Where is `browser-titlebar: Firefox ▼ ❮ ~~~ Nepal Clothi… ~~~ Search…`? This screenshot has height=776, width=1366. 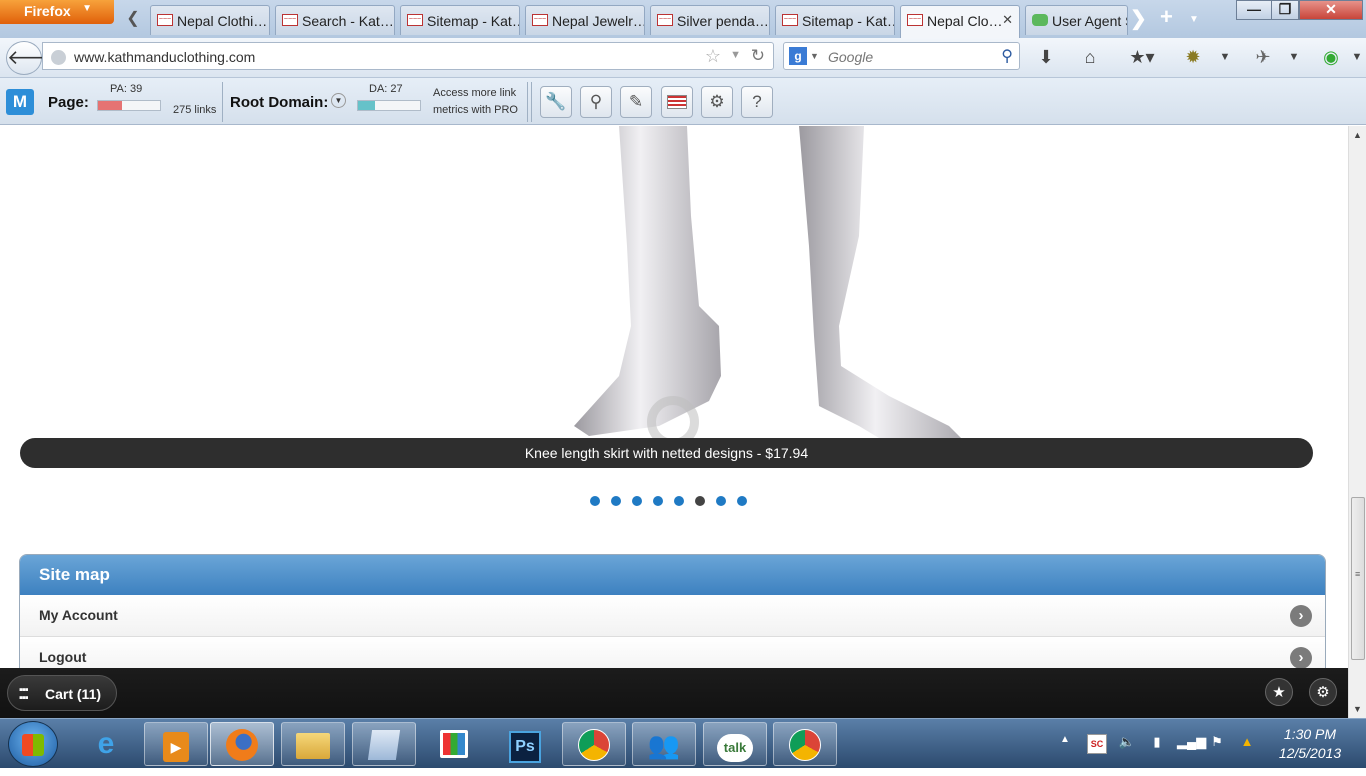
browser-titlebar: Firefox ▼ ❮ ~~~ Nepal Clothi… ~~~ Search… is located at coordinates (683, 19).